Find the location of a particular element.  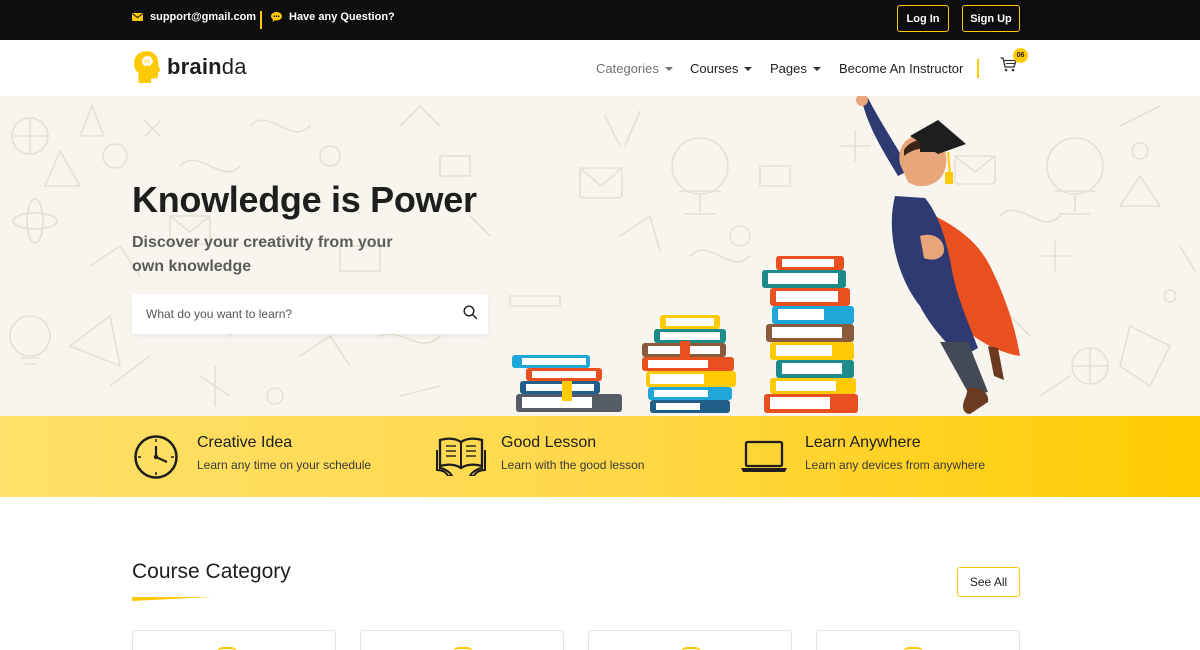

nav-pages-label: Pages is located at coordinates (788, 68).